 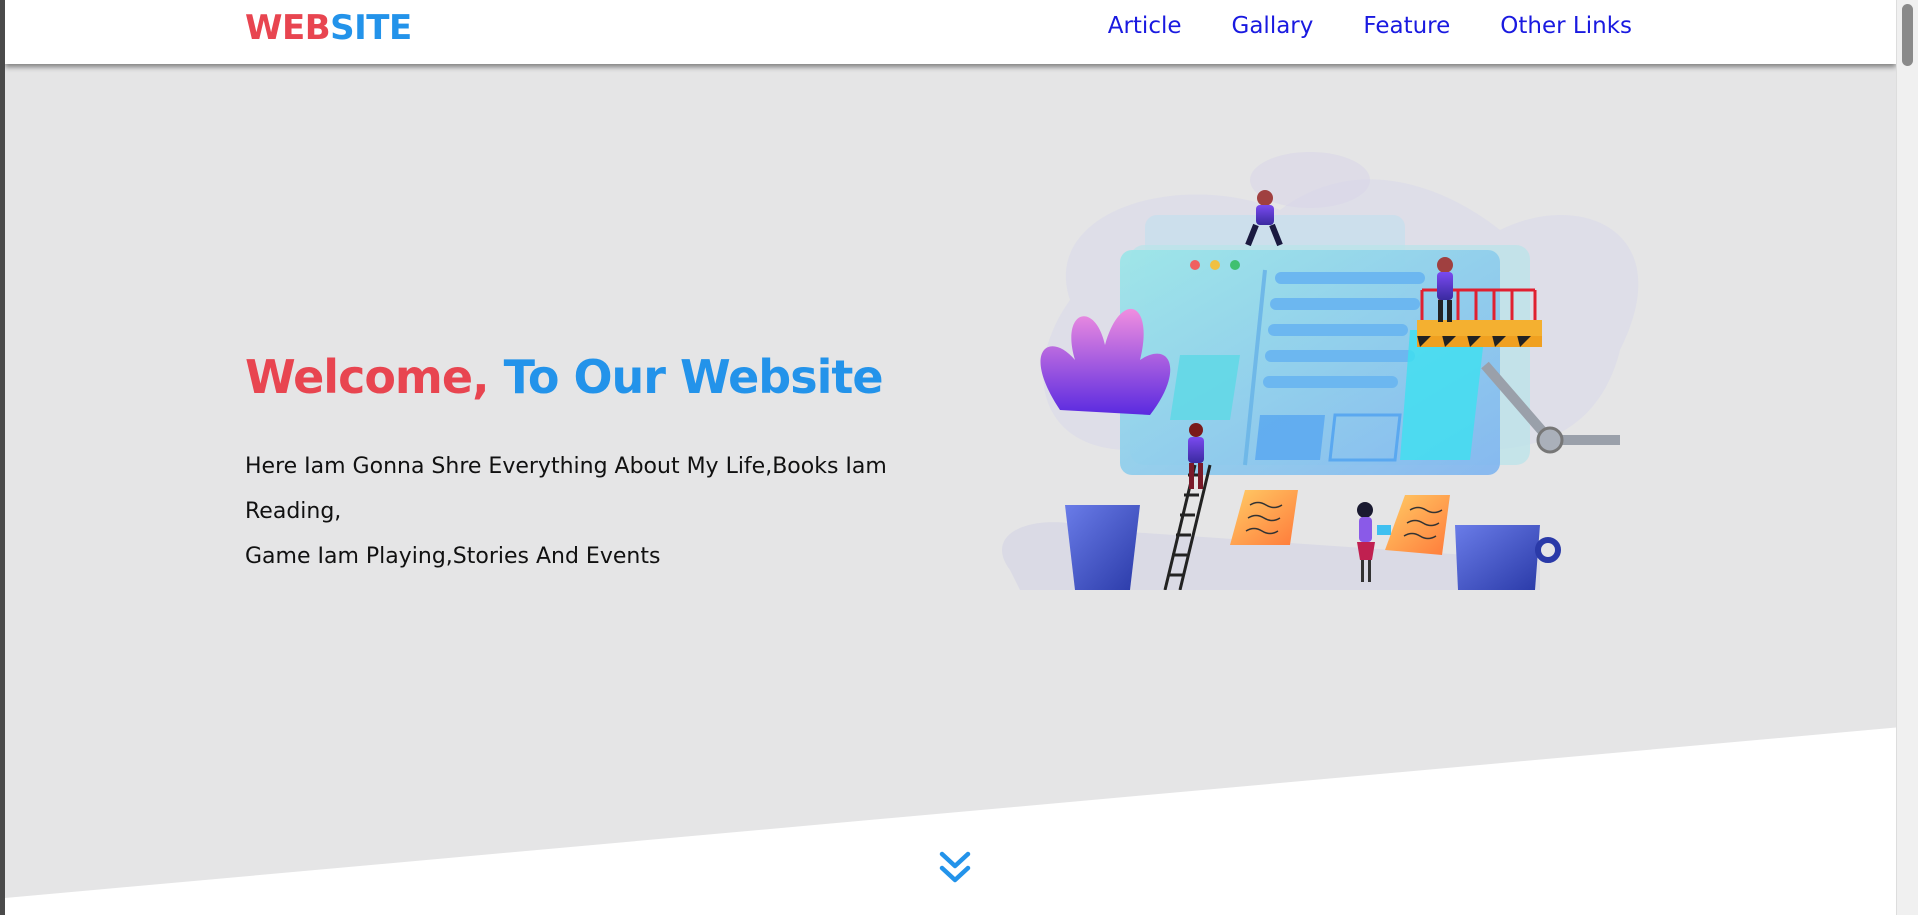 What do you see at coordinates (1907, 457) in the screenshot?
I see `vertical-scrollbar` at bounding box center [1907, 457].